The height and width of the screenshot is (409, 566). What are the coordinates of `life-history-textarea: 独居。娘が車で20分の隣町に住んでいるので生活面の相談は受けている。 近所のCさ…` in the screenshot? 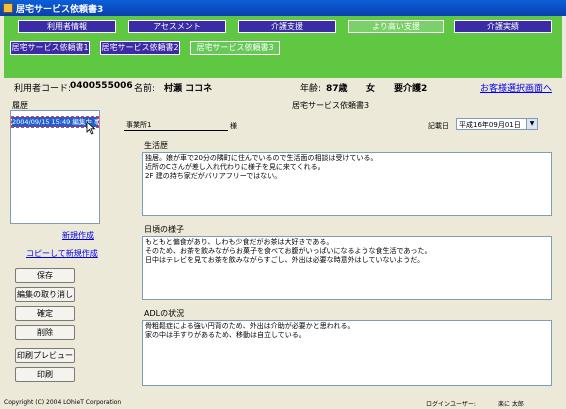 It's located at (347, 184).